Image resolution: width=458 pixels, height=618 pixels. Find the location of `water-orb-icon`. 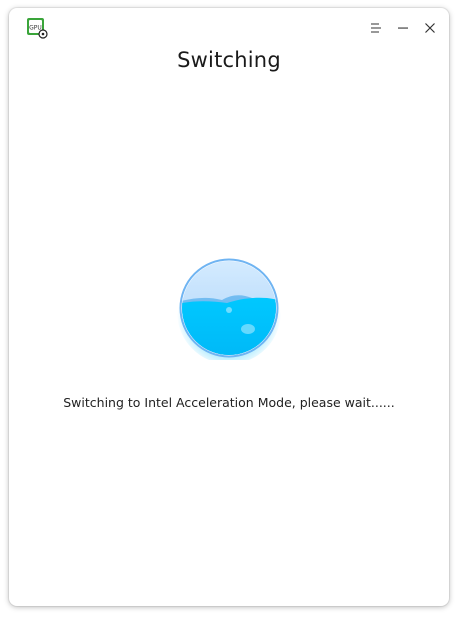

water-orb-icon is located at coordinates (229, 310).